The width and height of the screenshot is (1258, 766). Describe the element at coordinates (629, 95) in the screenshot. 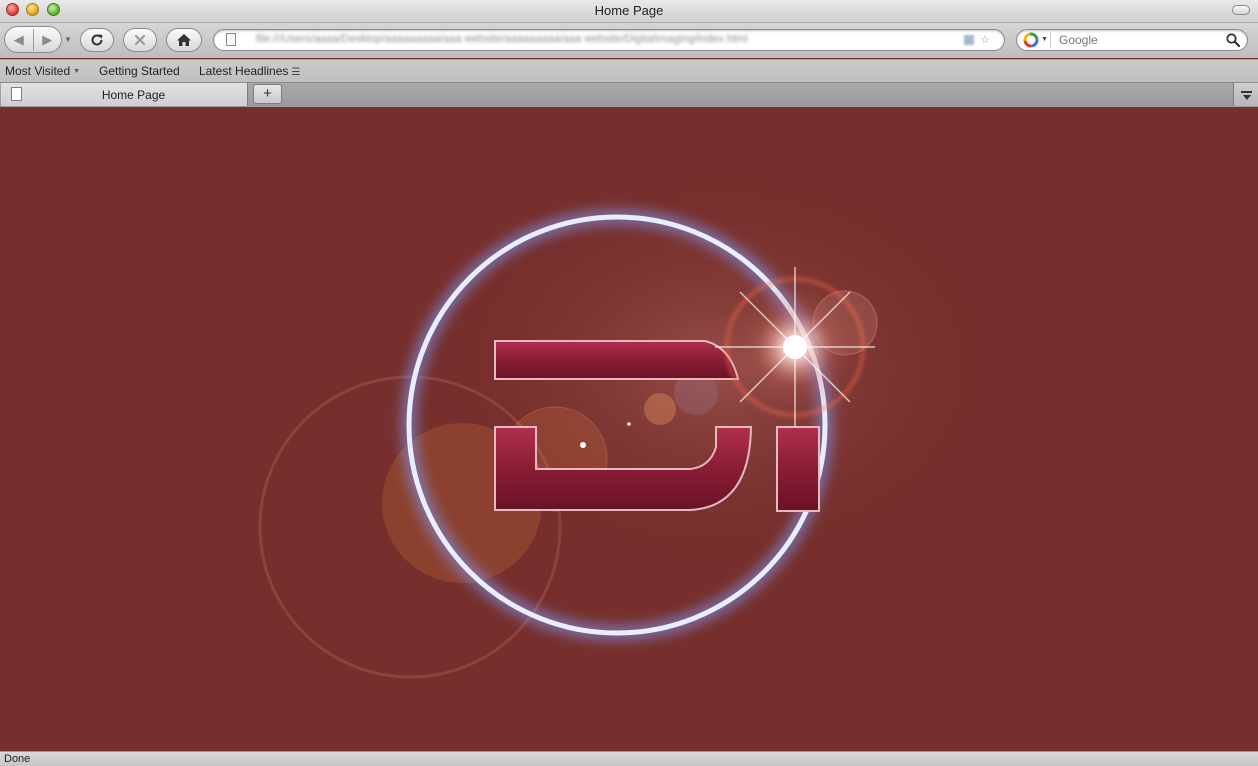

I see `tab-strip: Home Page +` at that location.